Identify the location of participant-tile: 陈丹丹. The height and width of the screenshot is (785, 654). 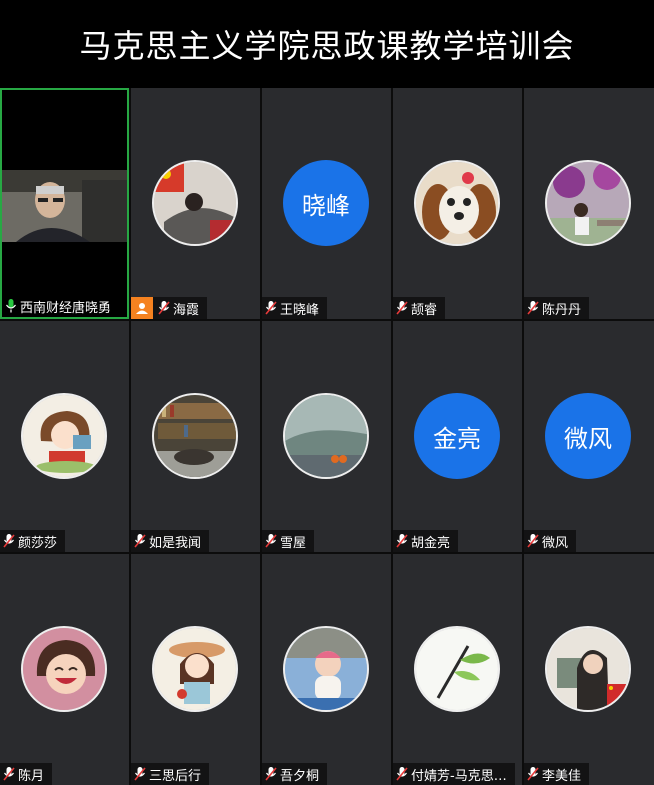
(589, 203).